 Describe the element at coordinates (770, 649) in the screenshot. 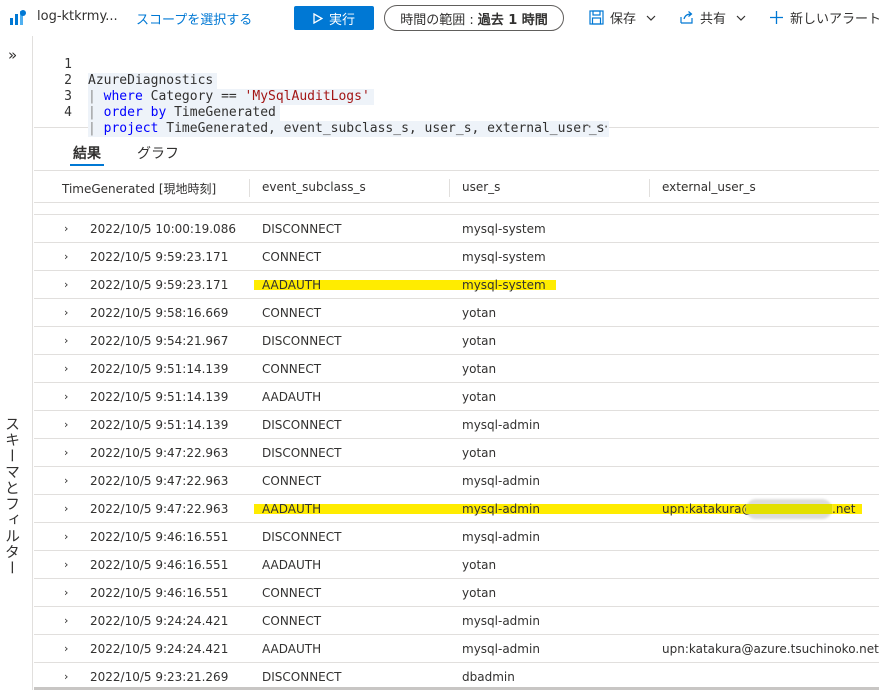

I see `cell-external-user: upn:katakura@azure.tsuchinoko.net` at that location.